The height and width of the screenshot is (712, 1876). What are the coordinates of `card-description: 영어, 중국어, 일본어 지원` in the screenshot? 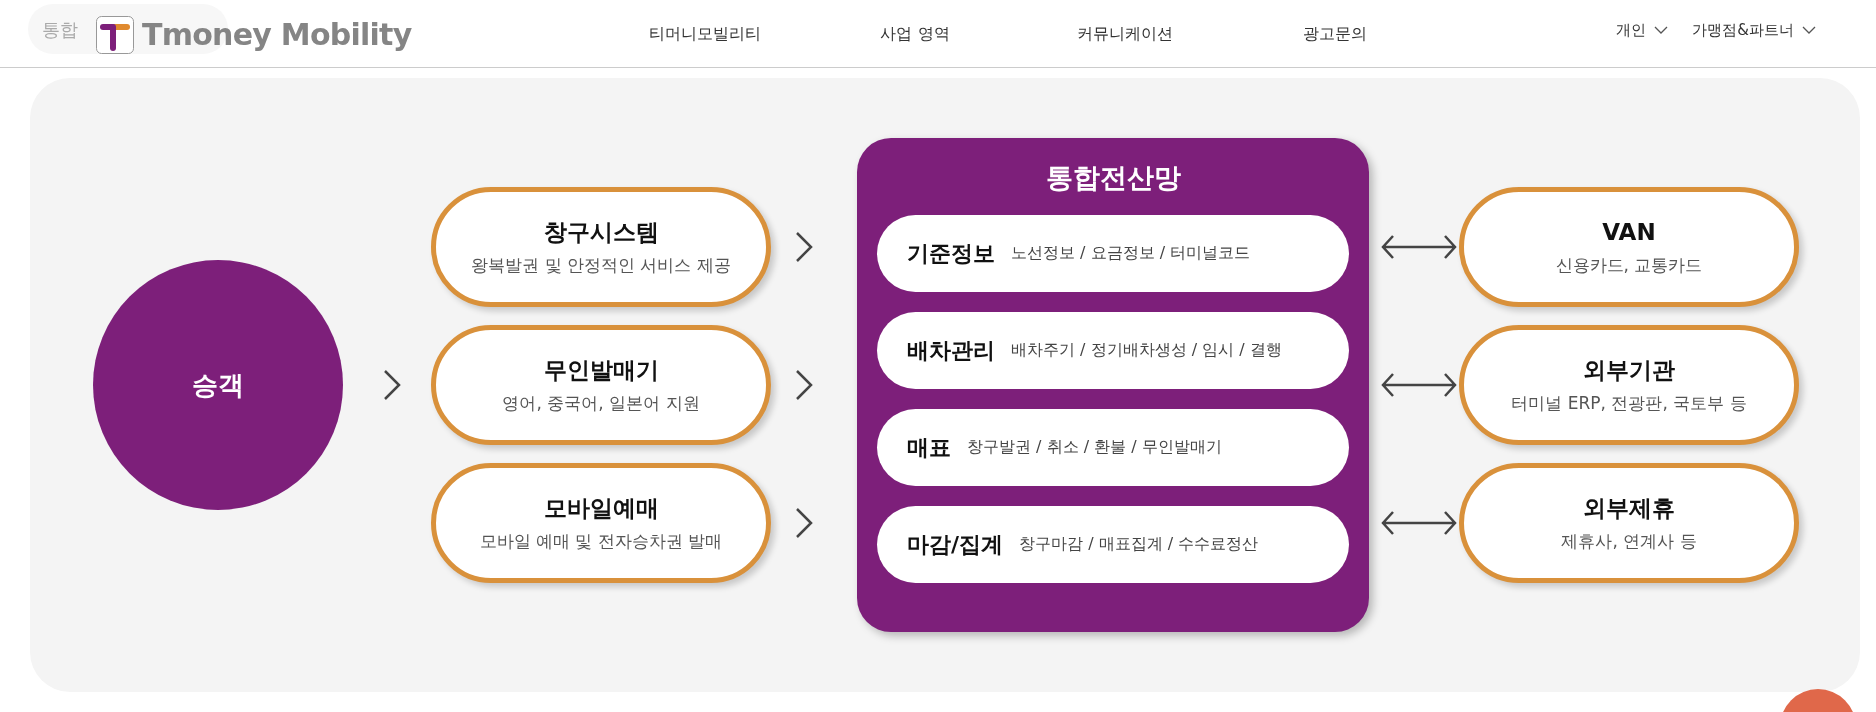 It's located at (601, 403).